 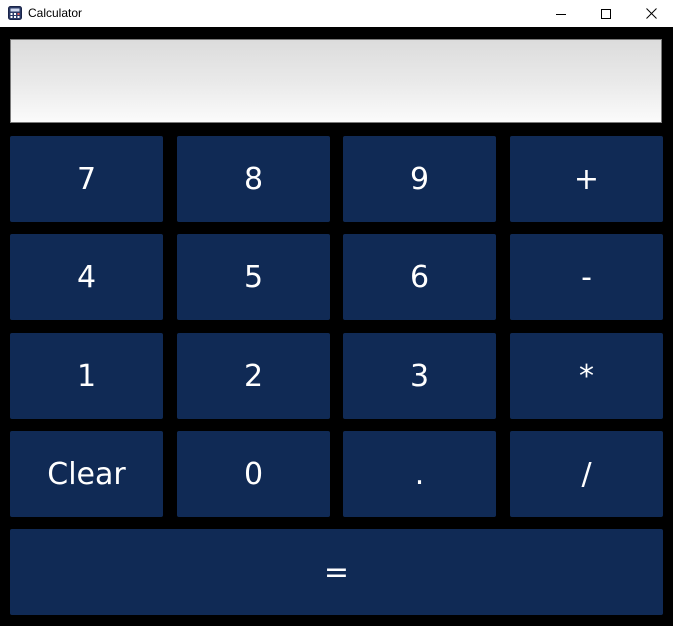 I want to click on window-title: Calculator, so click(x=55, y=13).